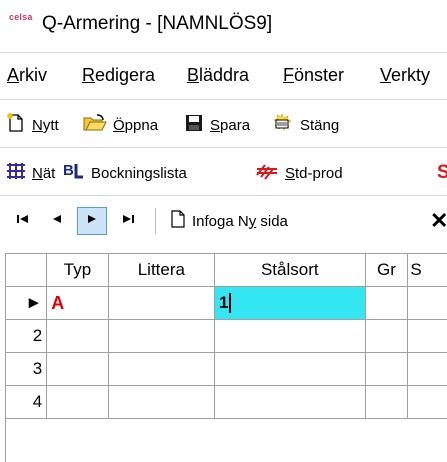 This screenshot has width=447, height=462. I want to click on bending-list-icon: B, so click(74, 173).